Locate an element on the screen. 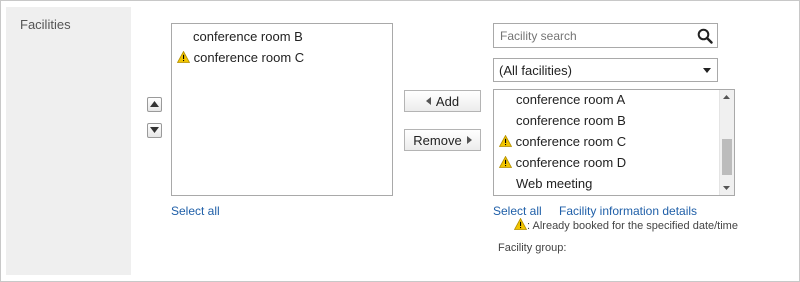 The width and height of the screenshot is (800, 282). add-button: Add is located at coordinates (442, 101).